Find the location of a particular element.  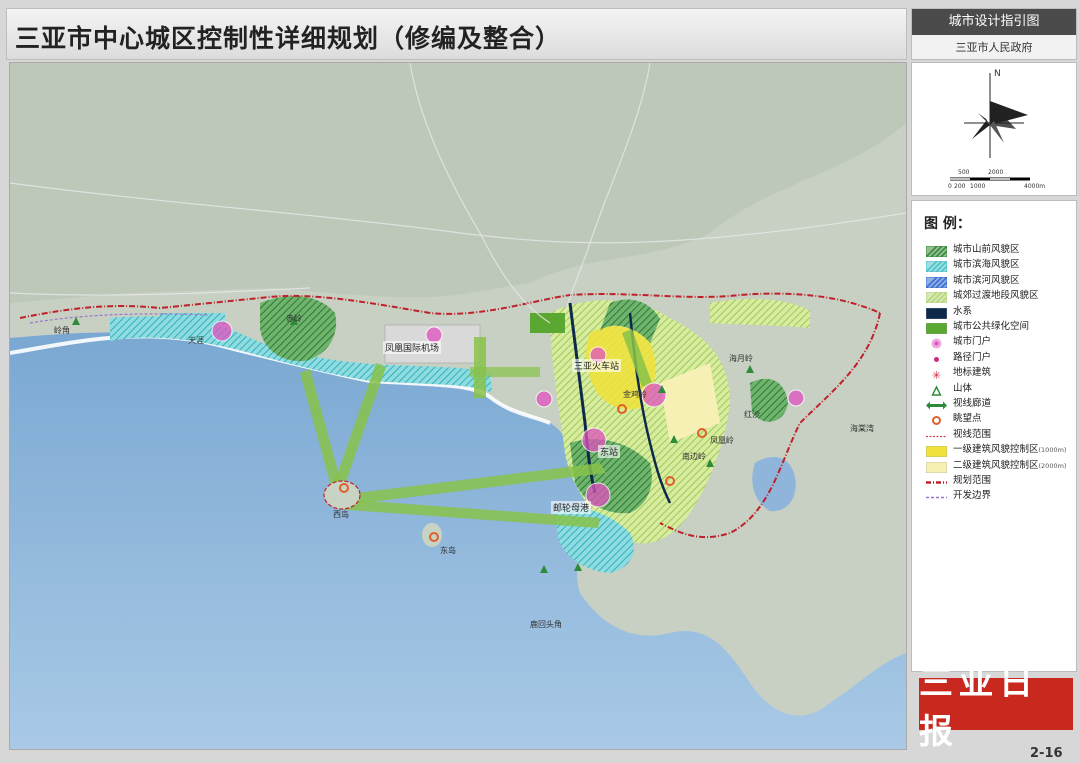

label-cruise-port: 邮轮母港 is located at coordinates (571, 507).